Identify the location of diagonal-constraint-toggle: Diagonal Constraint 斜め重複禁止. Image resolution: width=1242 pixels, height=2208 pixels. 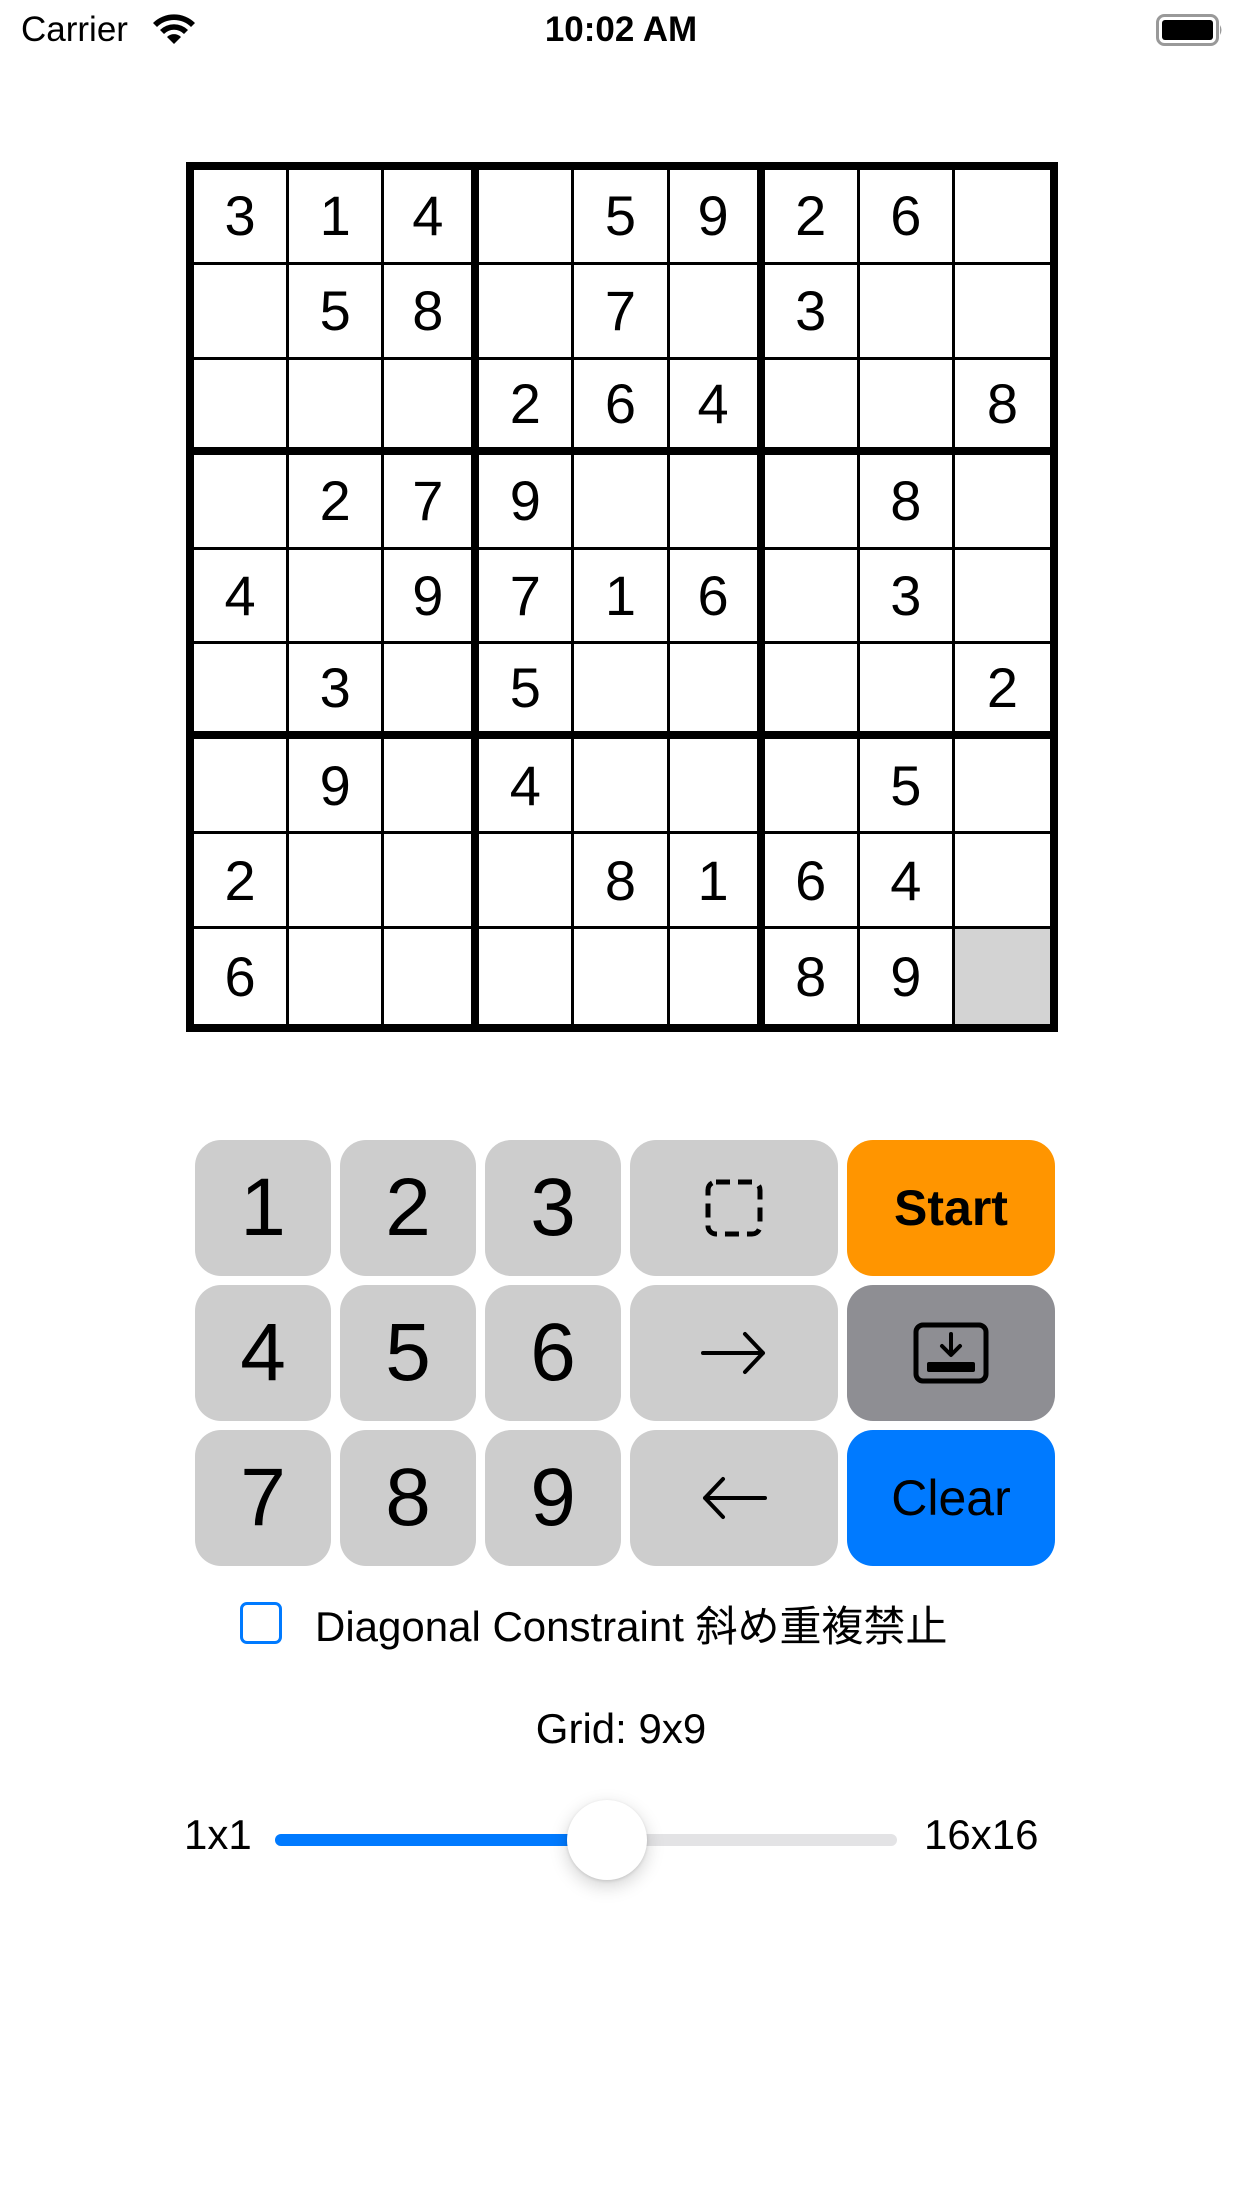
(594, 1623).